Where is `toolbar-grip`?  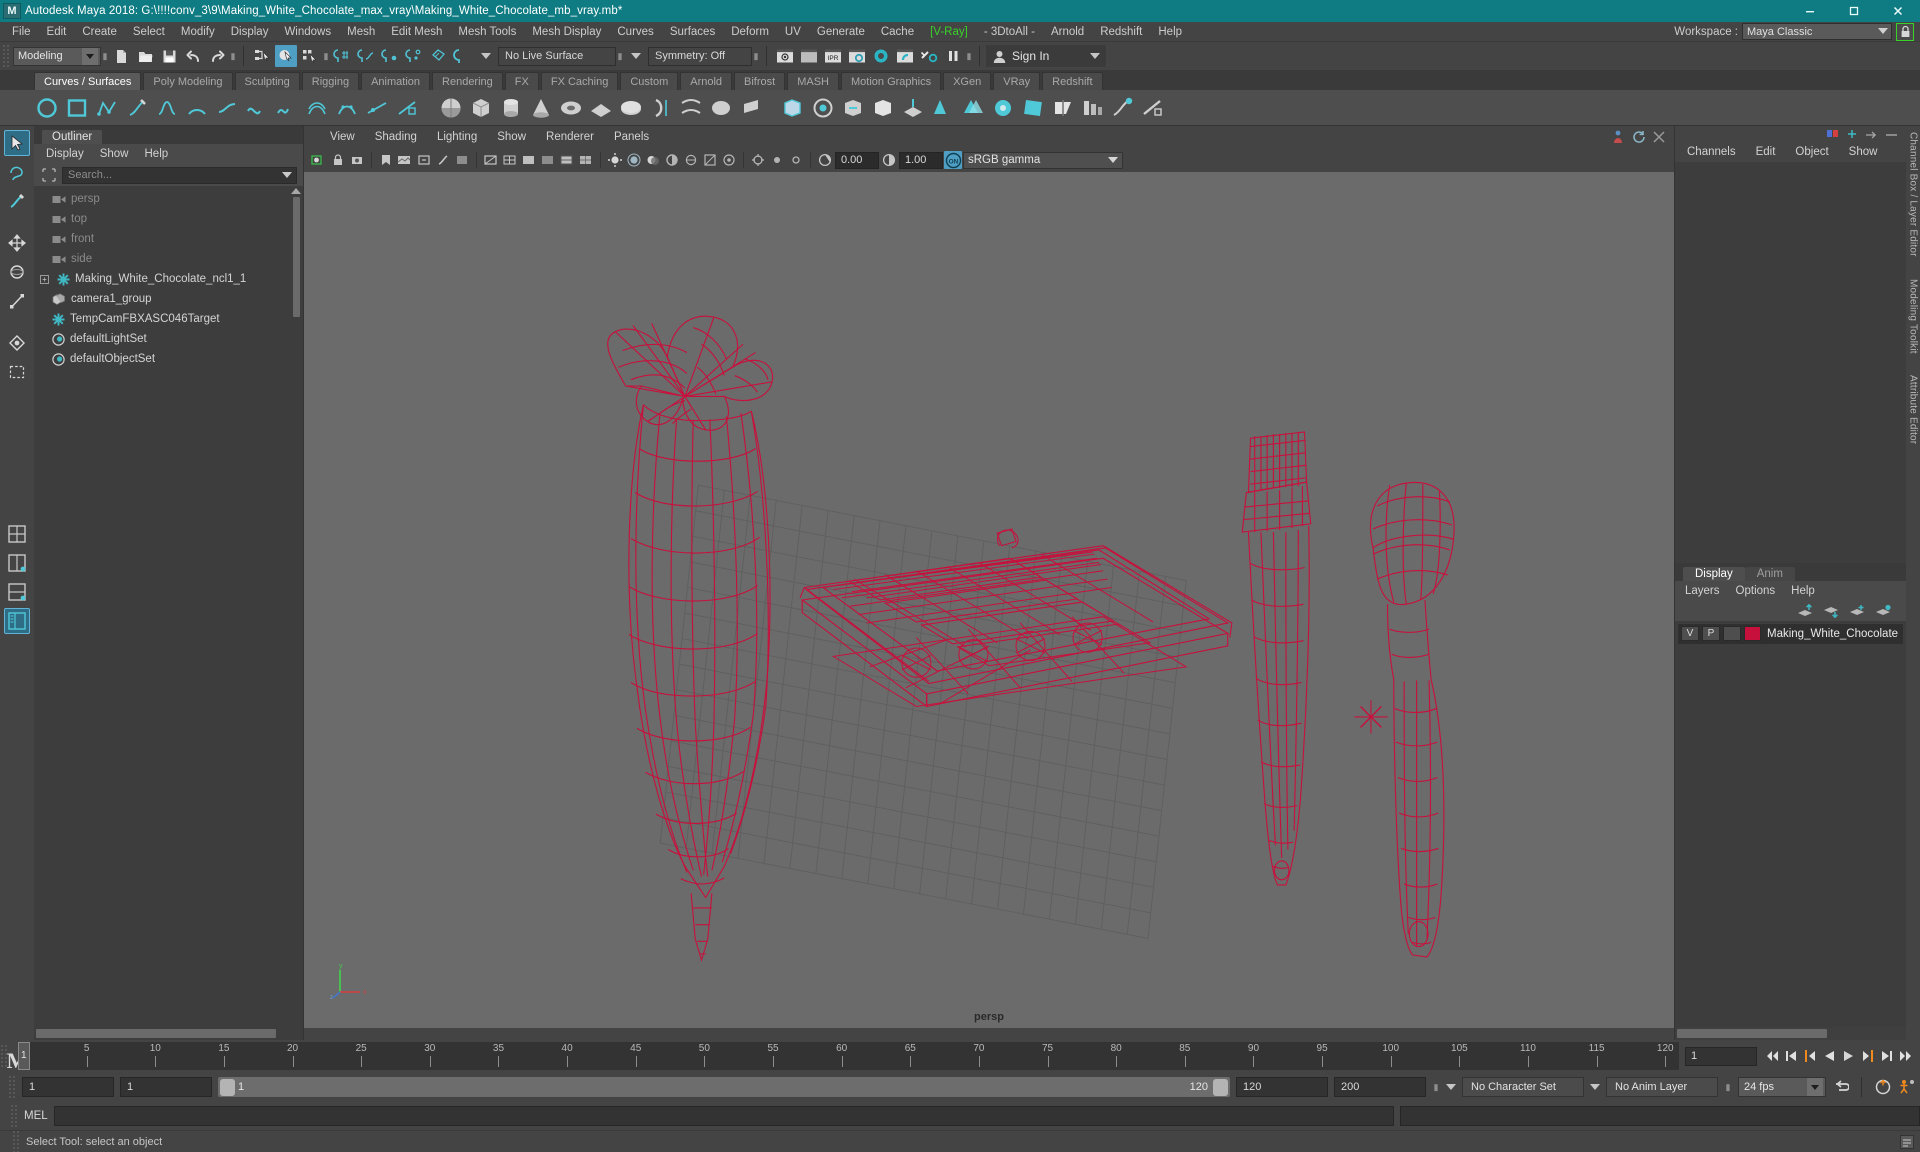 toolbar-grip is located at coordinates (6, 56).